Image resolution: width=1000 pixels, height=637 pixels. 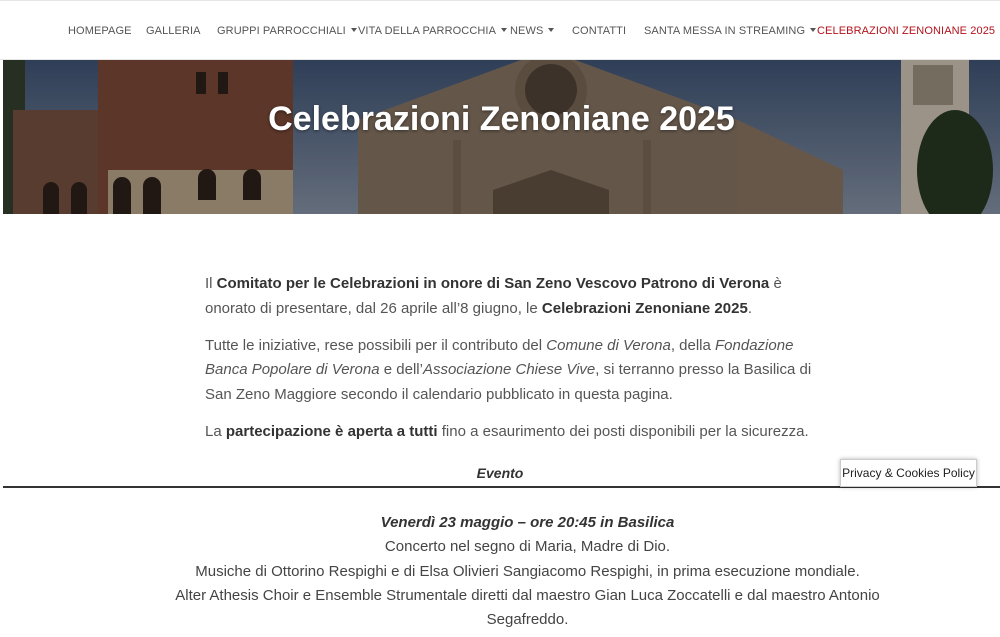 What do you see at coordinates (211, 283) in the screenshot?
I see `text: Il` at bounding box center [211, 283].